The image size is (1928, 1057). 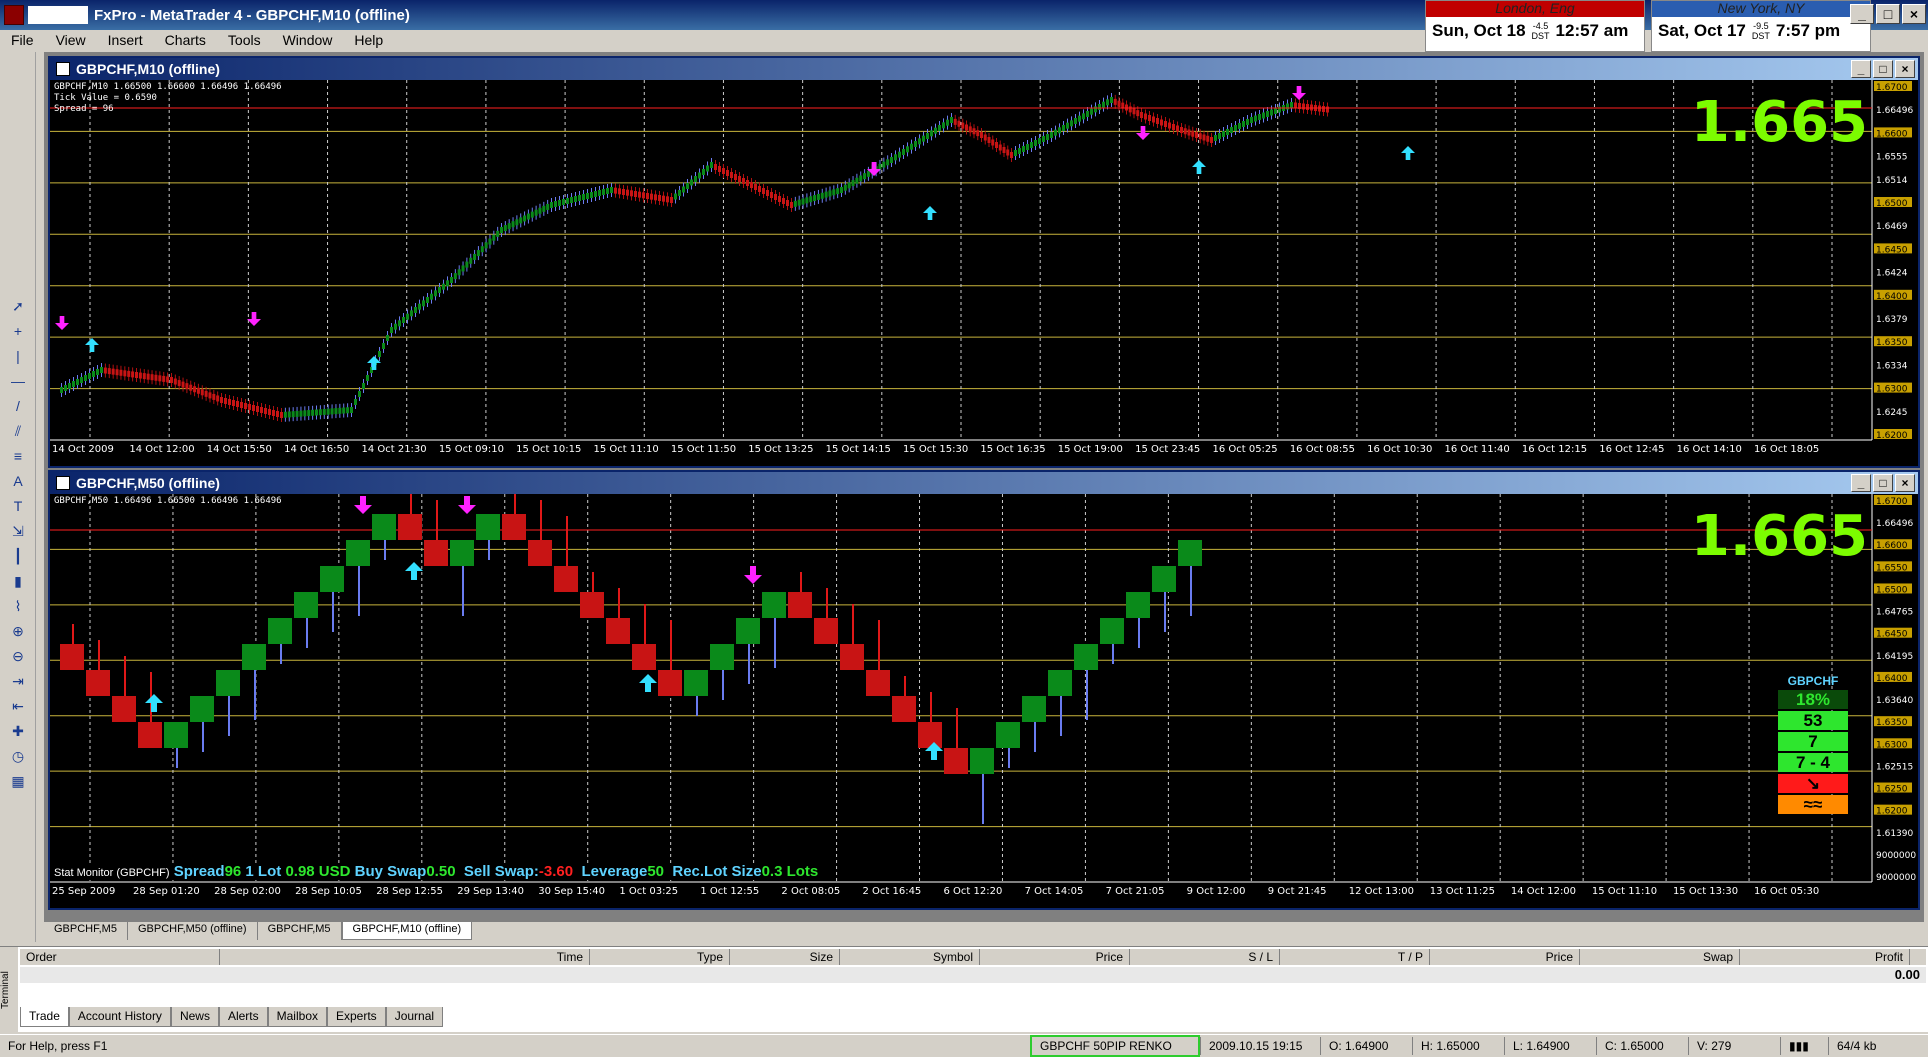 I want to click on vertical-line-icon: |, so click(x=18, y=356).